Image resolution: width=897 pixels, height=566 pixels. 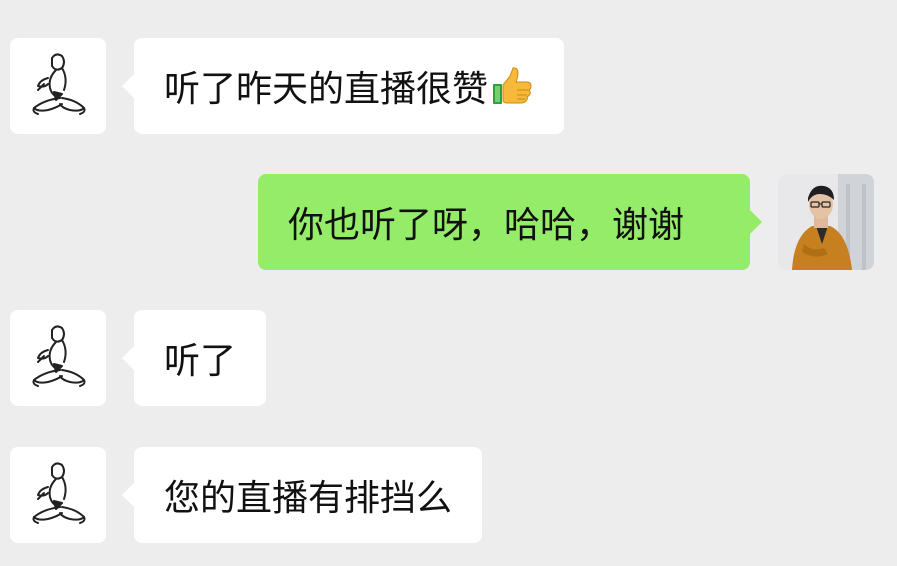 What do you see at coordinates (512, 86) in the screenshot?
I see `thumbs-up-icon` at bounding box center [512, 86].